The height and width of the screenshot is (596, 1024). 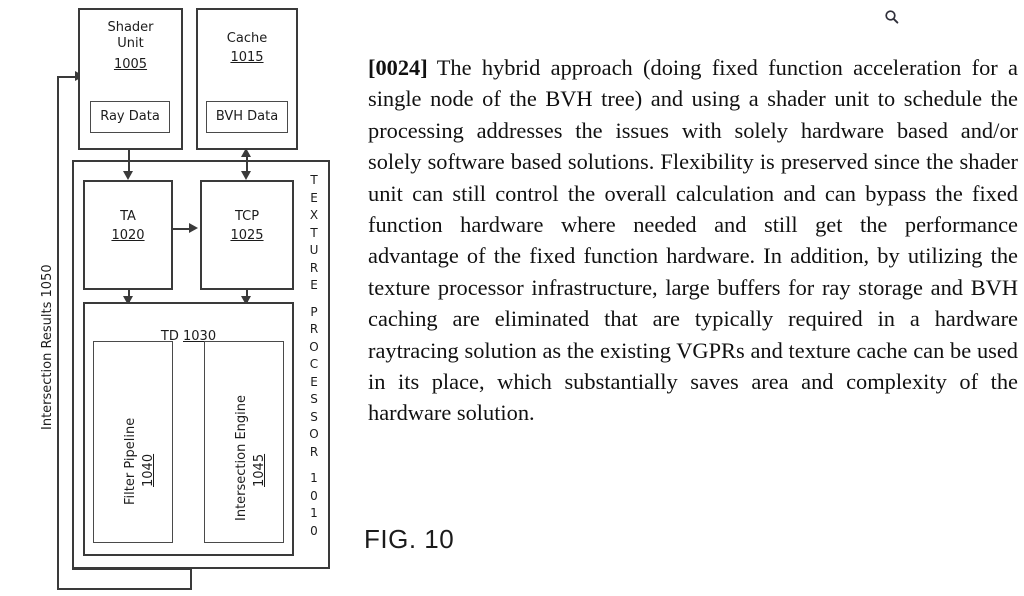 I want to click on ta-title: TA, so click(x=128, y=217).